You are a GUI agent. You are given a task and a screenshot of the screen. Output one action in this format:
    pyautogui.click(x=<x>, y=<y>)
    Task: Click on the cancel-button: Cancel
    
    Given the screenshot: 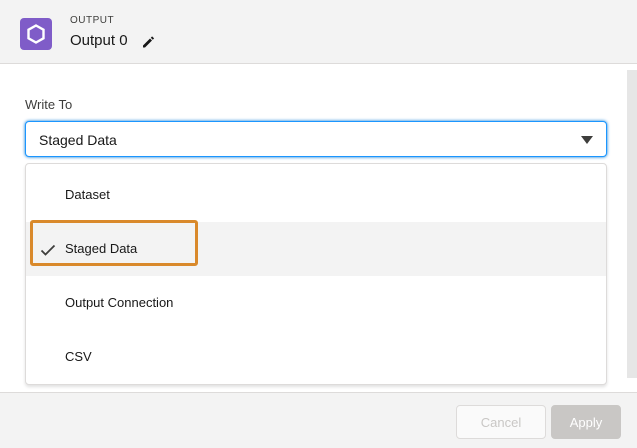 What is the action you would take?
    pyautogui.click(x=501, y=422)
    